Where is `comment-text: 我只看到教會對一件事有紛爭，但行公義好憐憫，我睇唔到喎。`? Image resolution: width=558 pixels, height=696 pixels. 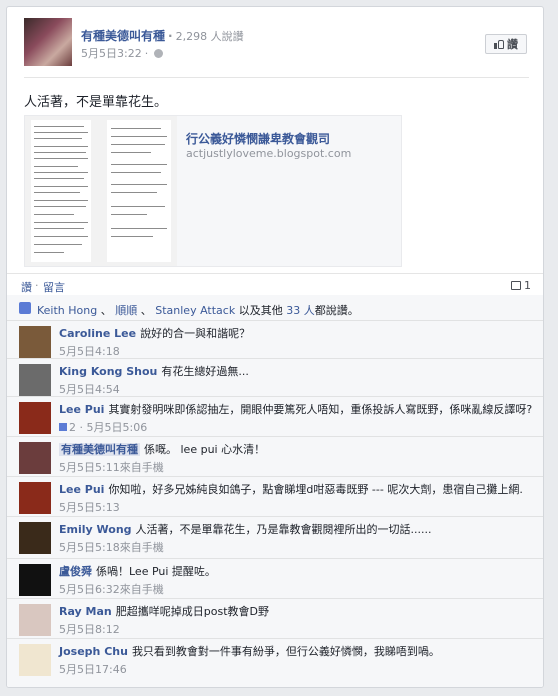
comment-text: 我只看到教會對一件事有紛爭，但行公義好憐憫，我睇唔到喎。 is located at coordinates (285, 651).